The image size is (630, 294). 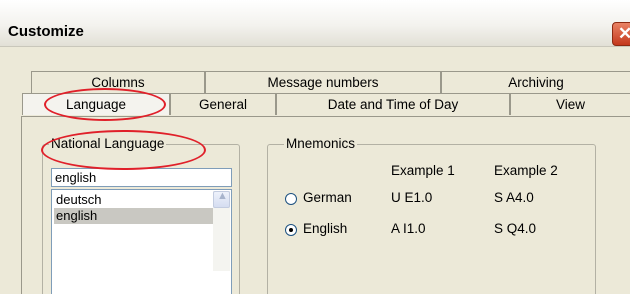 What do you see at coordinates (393, 104) in the screenshot?
I see `tab-date-and-time: Date and Time of Day` at bounding box center [393, 104].